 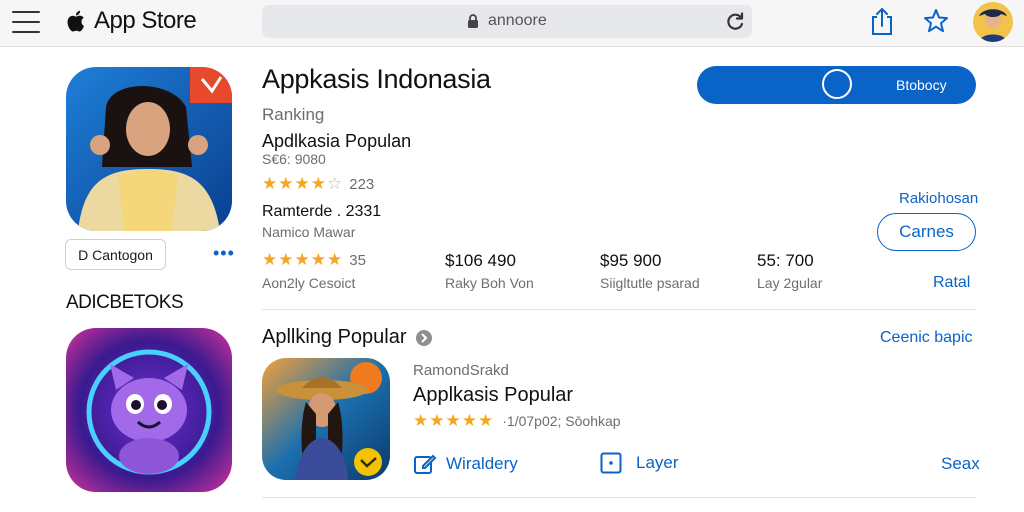 I want to click on stat-label: Raky Boh Von, so click(x=489, y=283).